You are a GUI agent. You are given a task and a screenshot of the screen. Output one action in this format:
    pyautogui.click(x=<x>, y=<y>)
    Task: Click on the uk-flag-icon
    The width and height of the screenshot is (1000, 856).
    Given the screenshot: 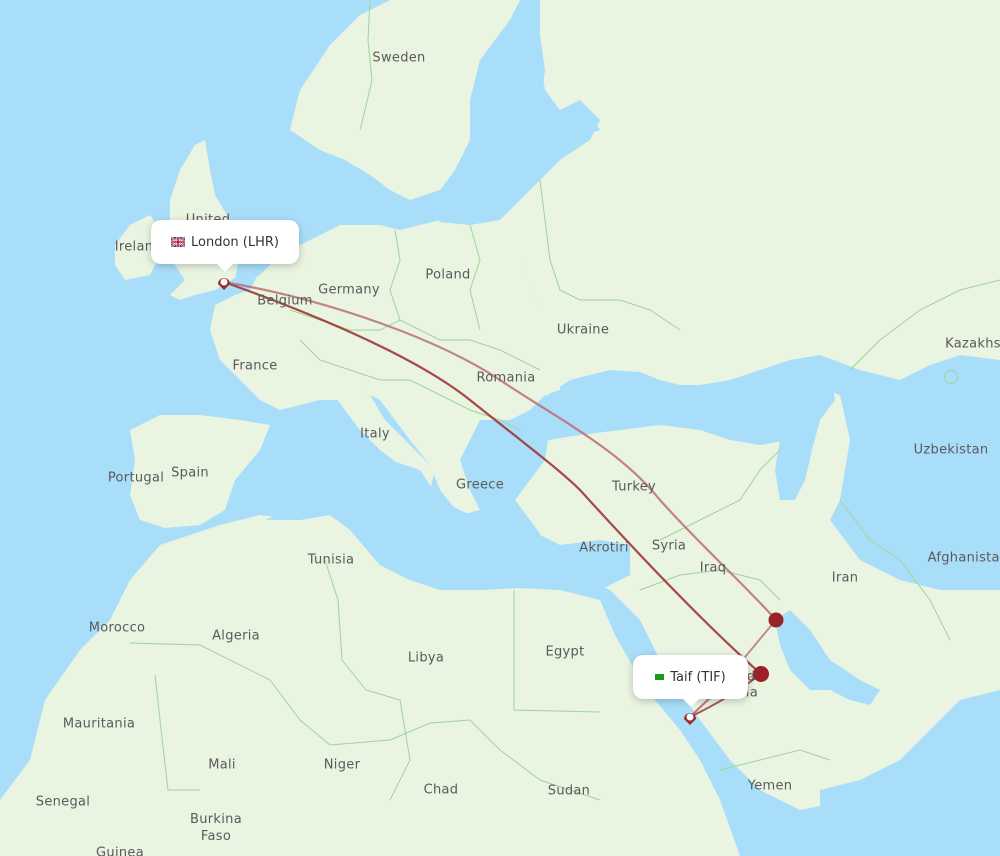 What is the action you would take?
    pyautogui.click(x=178, y=242)
    